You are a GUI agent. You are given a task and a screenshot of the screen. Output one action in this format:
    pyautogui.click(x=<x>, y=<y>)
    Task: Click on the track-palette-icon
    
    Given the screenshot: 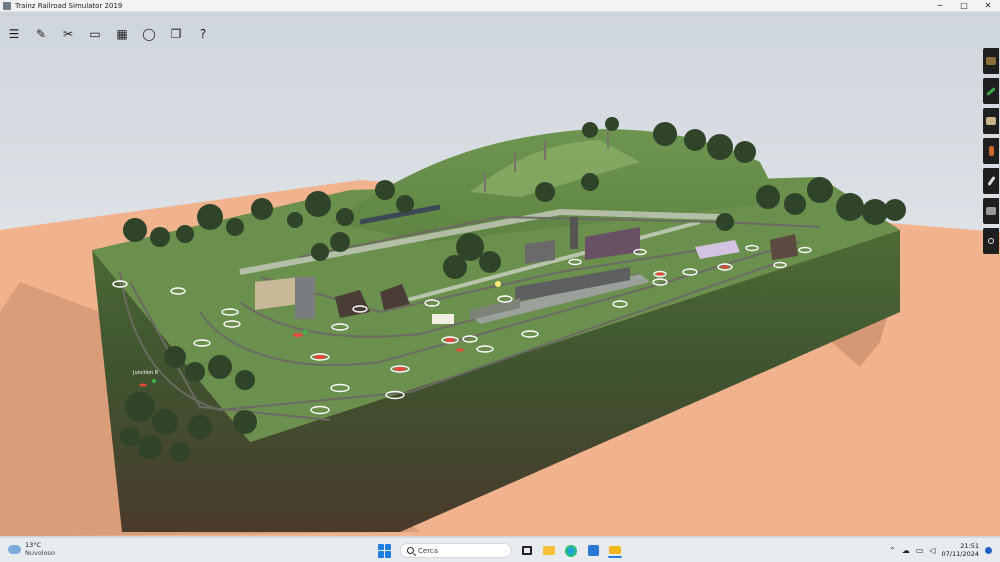 What is the action you would take?
    pyautogui.click(x=991, y=91)
    